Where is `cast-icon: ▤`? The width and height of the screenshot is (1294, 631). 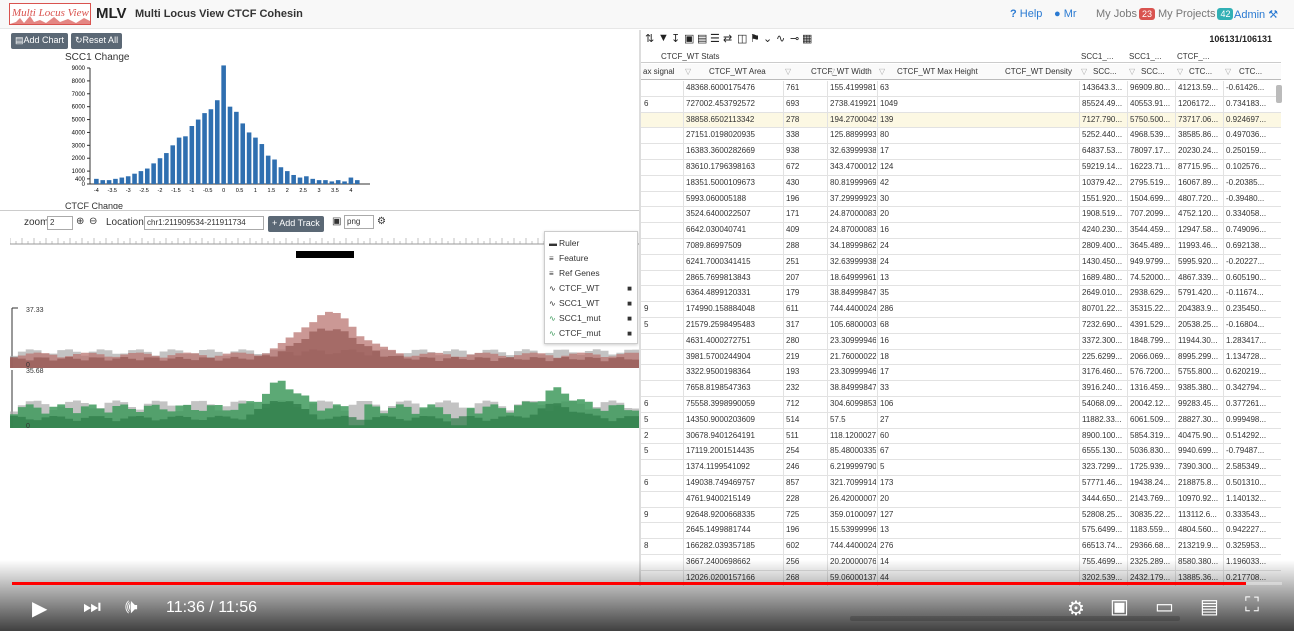 cast-icon: ▤ is located at coordinates (1209, 606).